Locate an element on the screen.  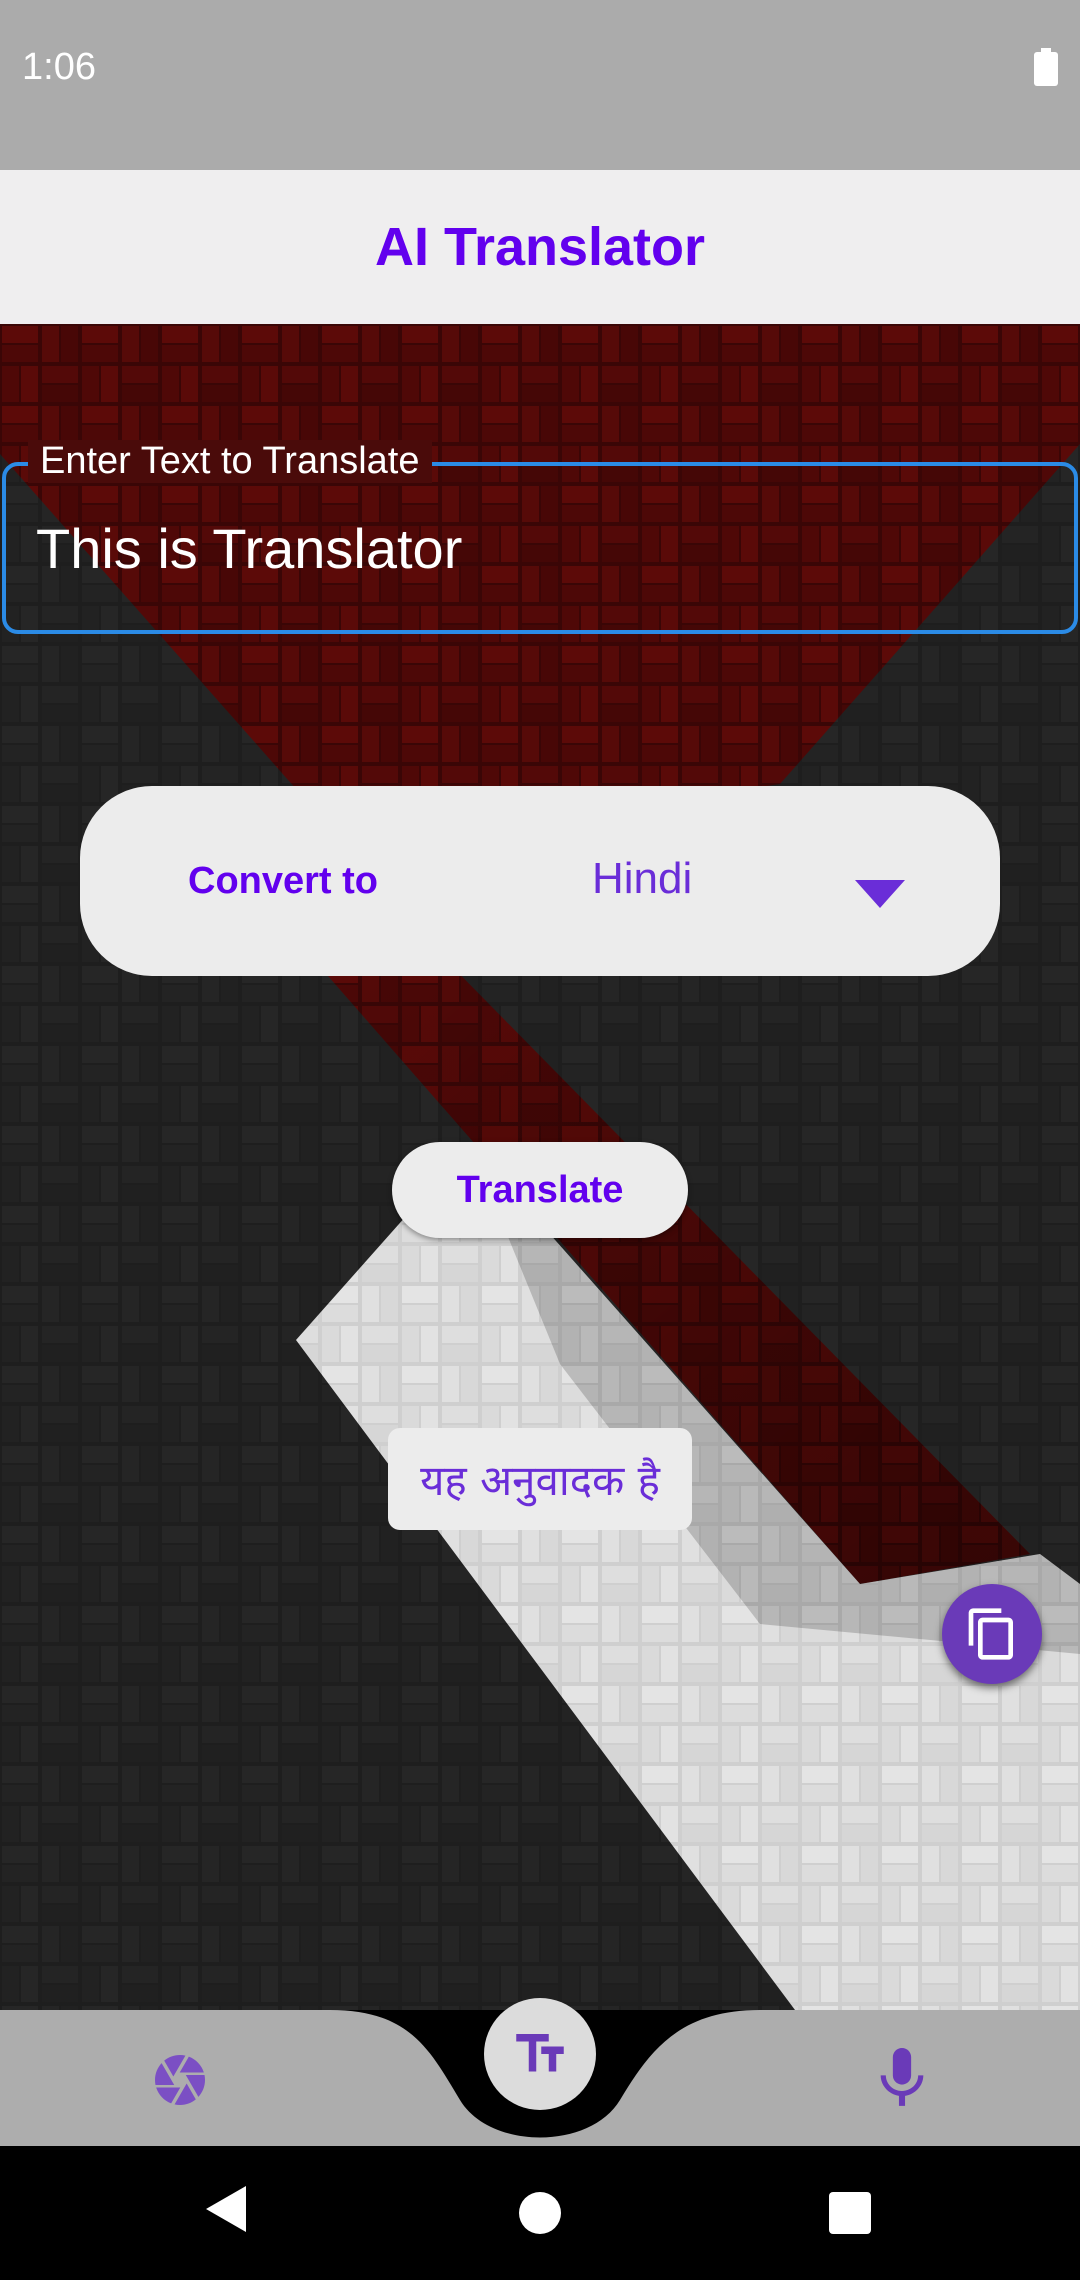
camera-aperture-icon is located at coordinates (180, 2080).